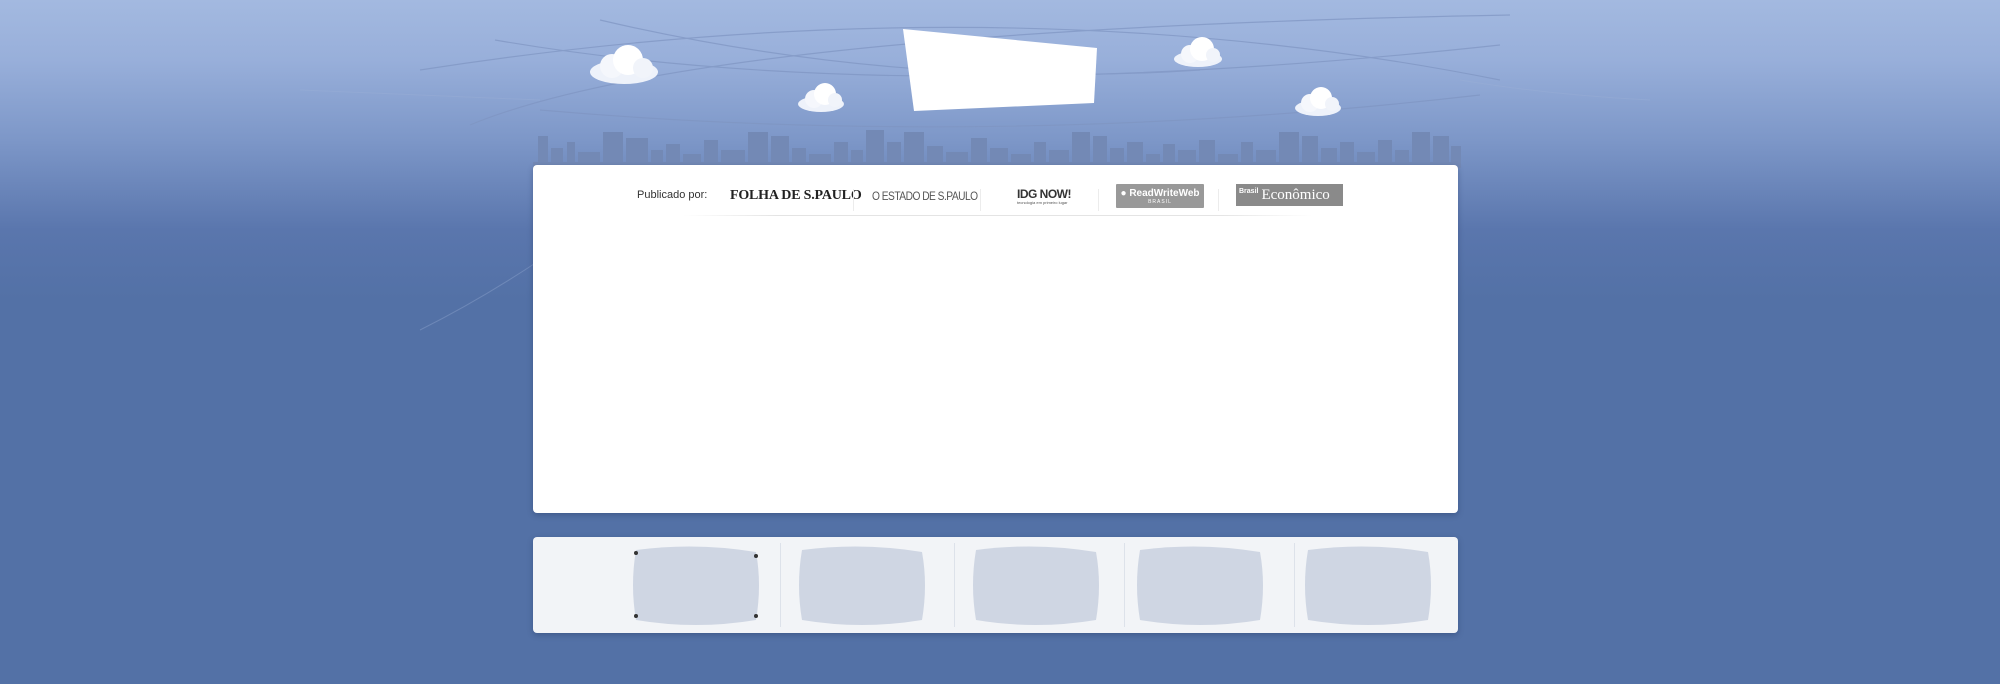 The height and width of the screenshot is (684, 2000). I want to click on outlet-name: FOLHA DE S.PAULO, so click(796, 195).